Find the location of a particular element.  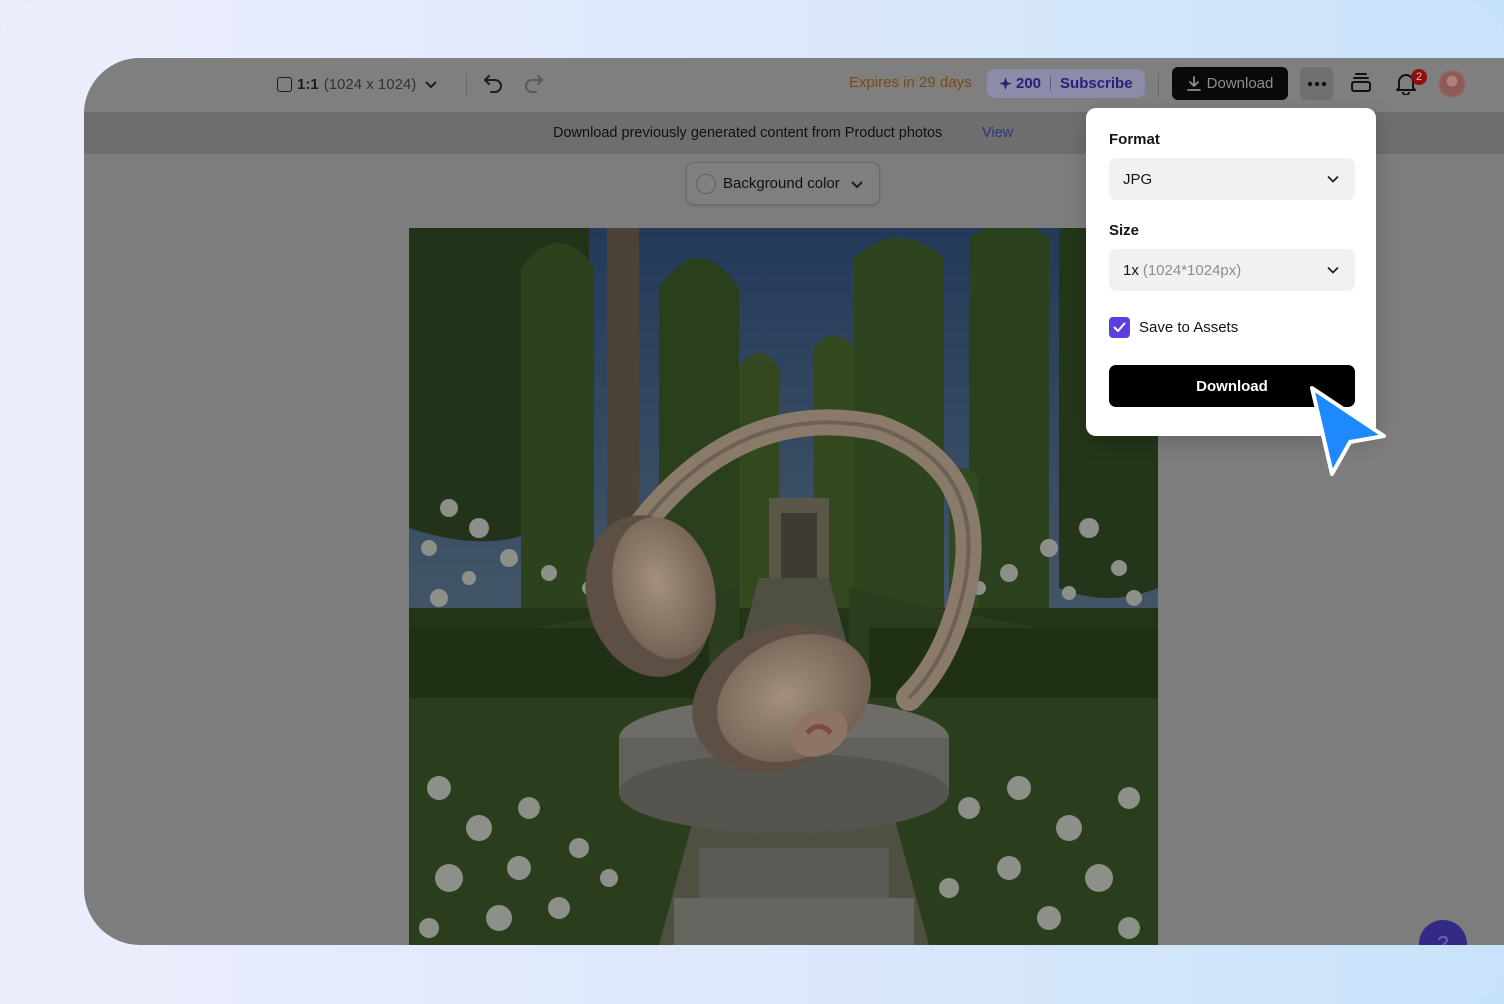

undo-icon is located at coordinates (493, 83).